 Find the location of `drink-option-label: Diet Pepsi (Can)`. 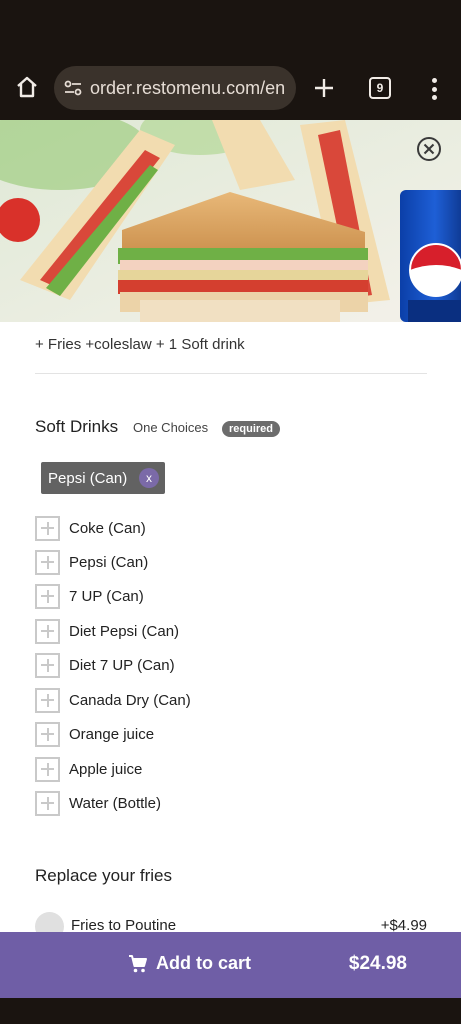

drink-option-label: Diet Pepsi (Can) is located at coordinates (124, 631).